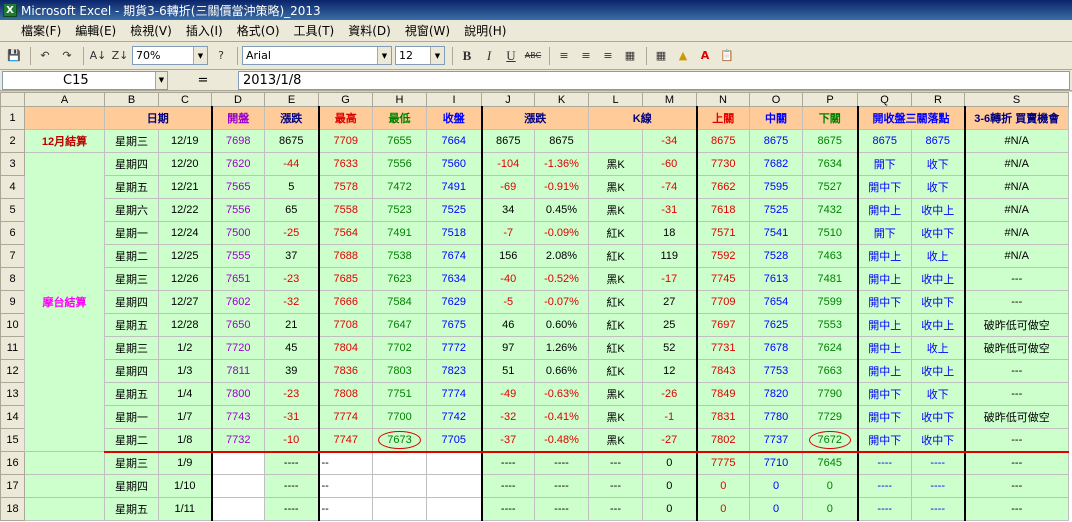  What do you see at coordinates (910, 118) in the screenshot?
I see `header-position: 開收盤三關落點` at bounding box center [910, 118].